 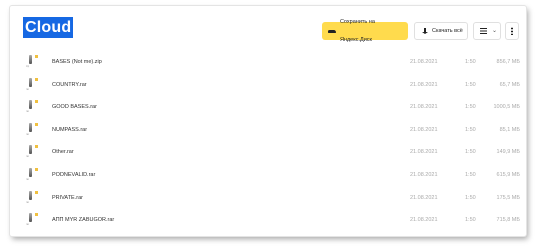 I want to click on save-button-label: Сохранить на Яндекс.Диск, so click(x=357, y=31).